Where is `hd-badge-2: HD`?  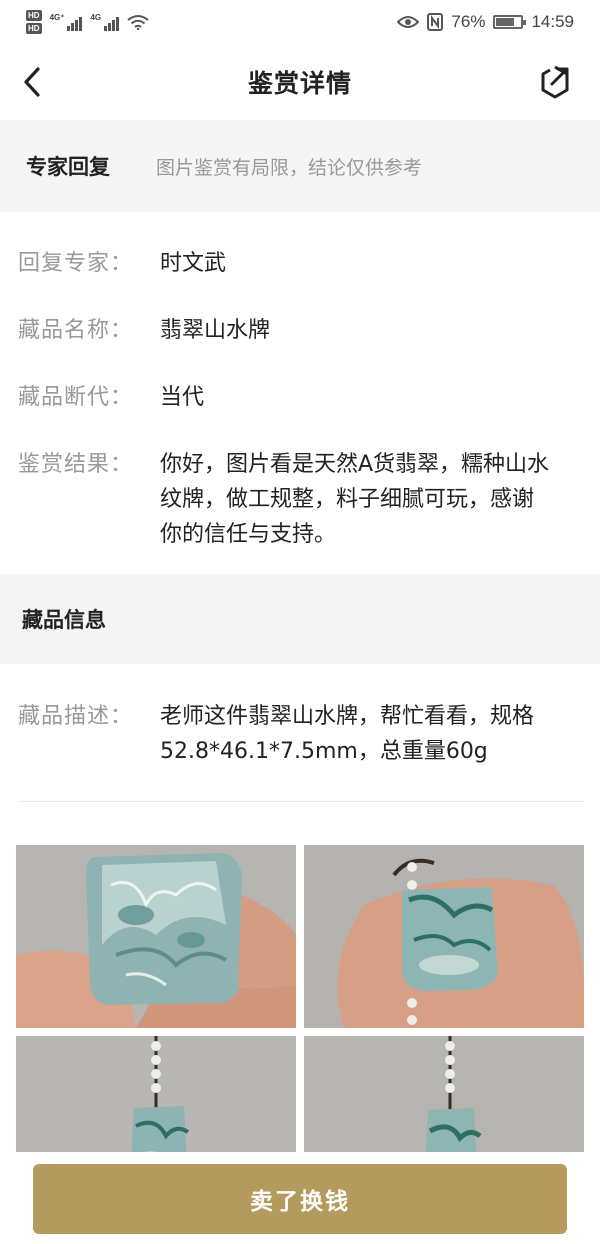 hd-badge-2: HD is located at coordinates (34, 28).